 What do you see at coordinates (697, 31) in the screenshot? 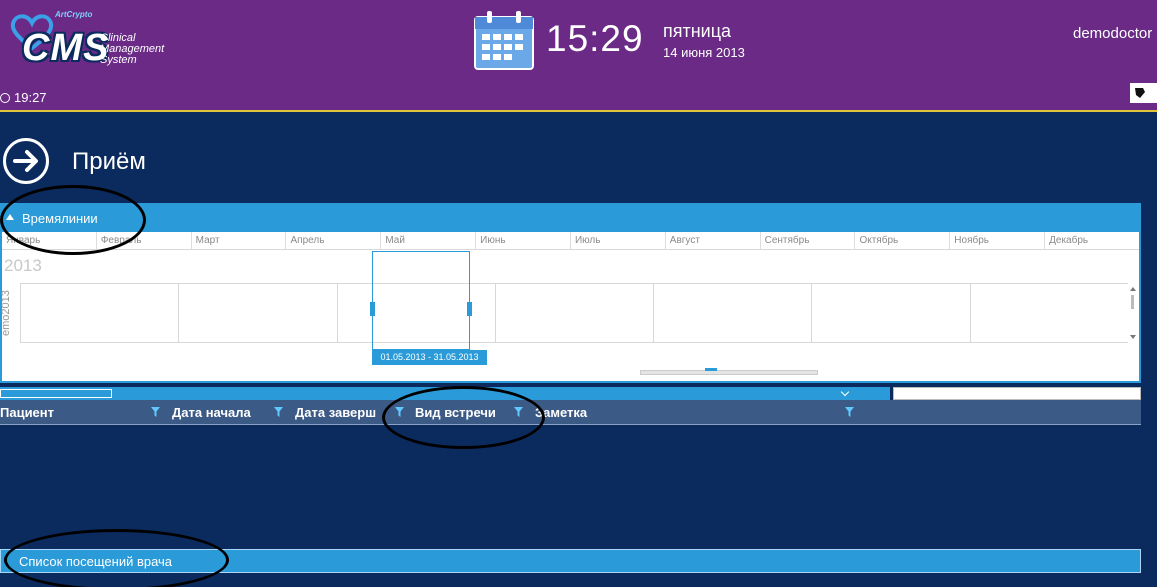
I see `current-weekday: пятница` at bounding box center [697, 31].